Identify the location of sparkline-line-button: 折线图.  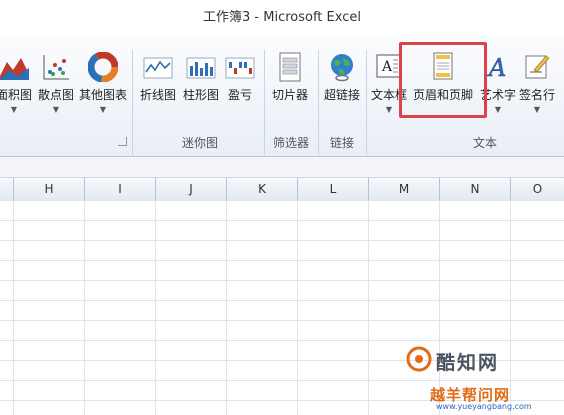
(158, 87).